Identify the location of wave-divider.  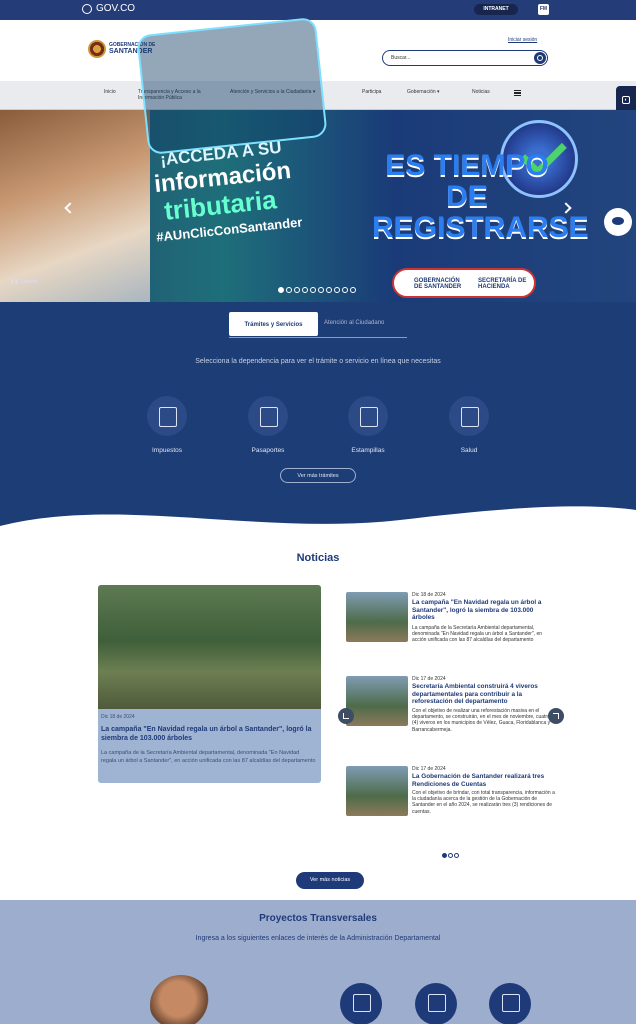
(318, 523).